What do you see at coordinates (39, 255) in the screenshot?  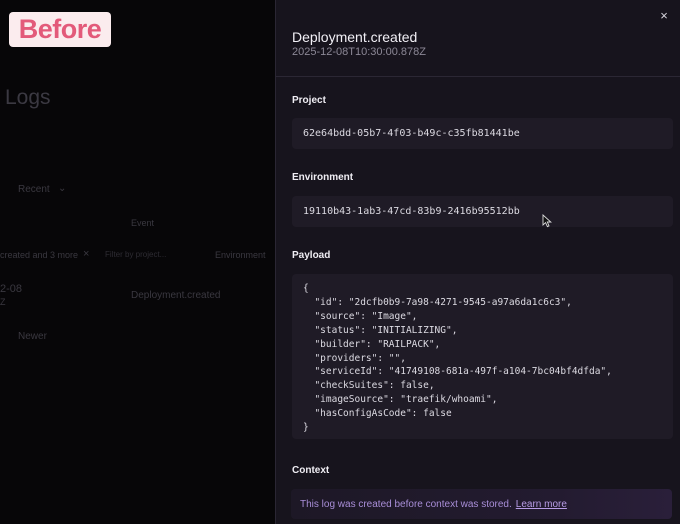 I see `event-filter-tag: created and 3 more` at bounding box center [39, 255].